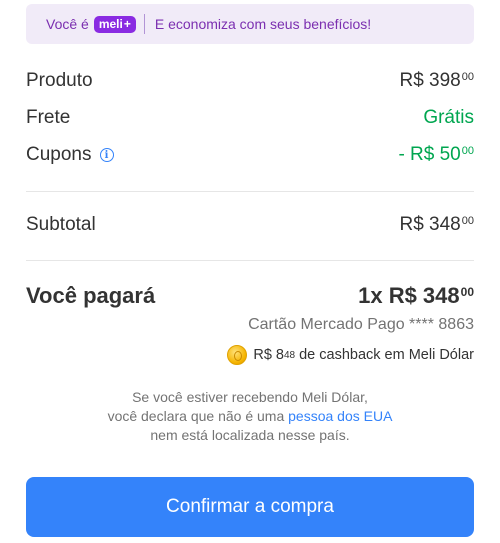 This screenshot has height=543, width=500. I want to click on info-icon: i, so click(106, 155).